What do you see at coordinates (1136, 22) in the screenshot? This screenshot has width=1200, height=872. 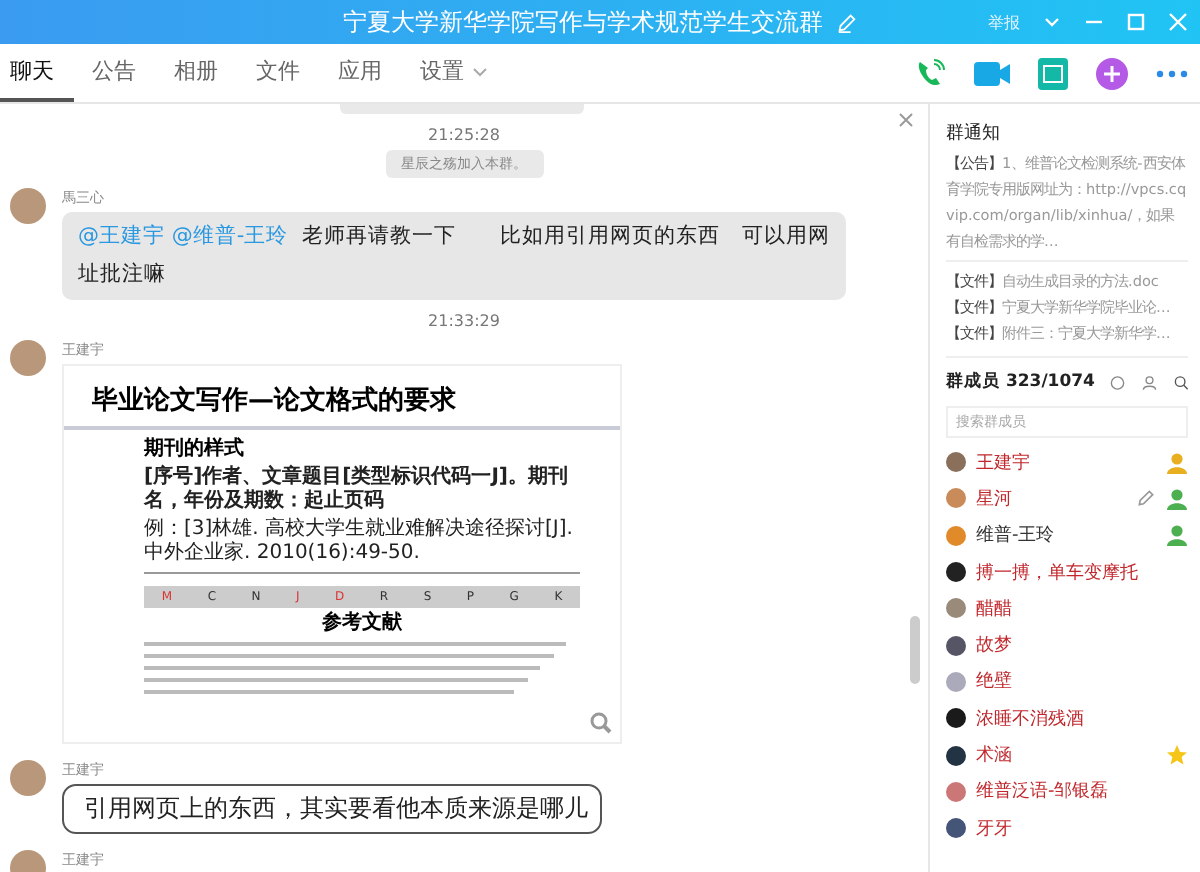 I see `maximize-icon` at bounding box center [1136, 22].